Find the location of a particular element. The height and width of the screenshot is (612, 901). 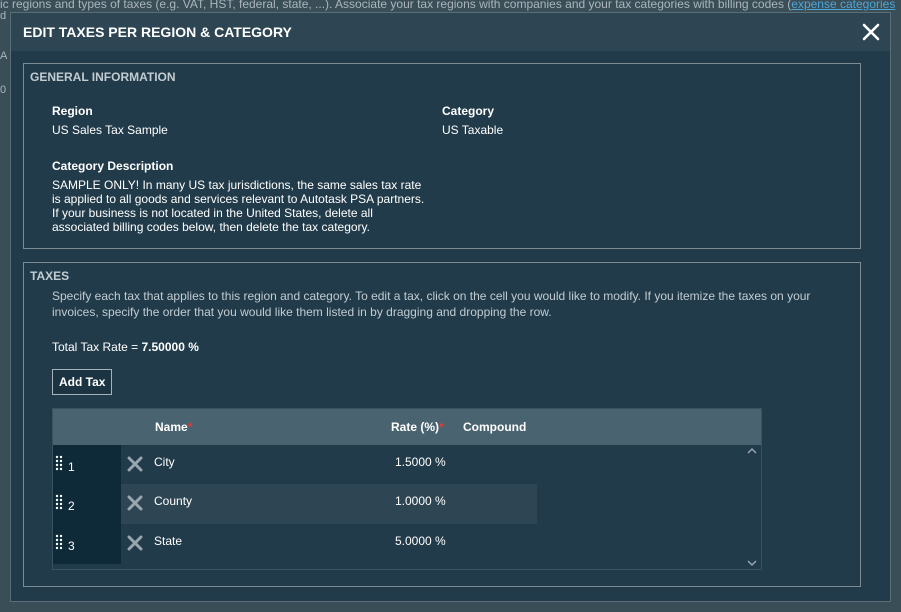

dialog-title: EDIT TAXES PER REGION & CATEGORY is located at coordinates (157, 32).